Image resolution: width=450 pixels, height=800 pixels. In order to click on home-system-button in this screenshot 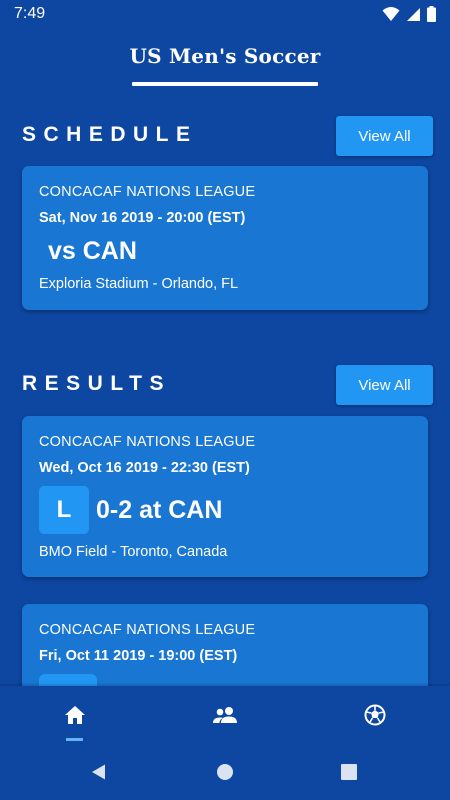, I will do `click(225, 774)`.